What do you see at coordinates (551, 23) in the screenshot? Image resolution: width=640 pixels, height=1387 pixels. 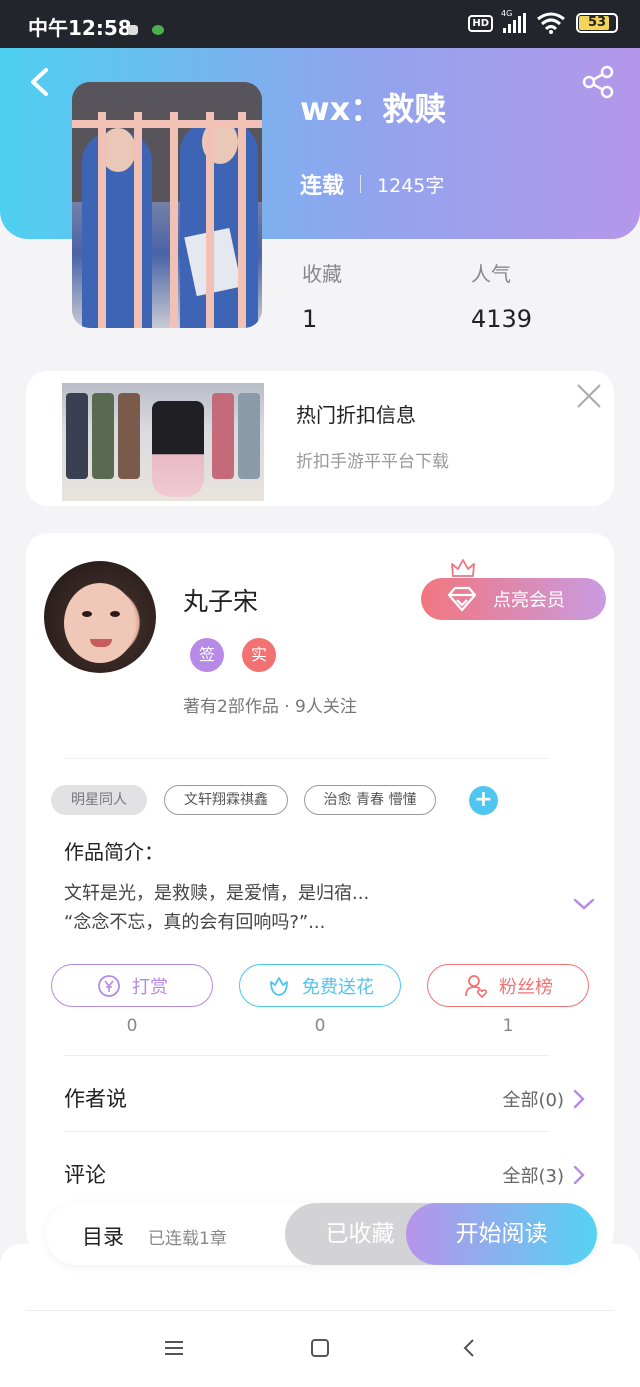 I see `wifi-icon` at bounding box center [551, 23].